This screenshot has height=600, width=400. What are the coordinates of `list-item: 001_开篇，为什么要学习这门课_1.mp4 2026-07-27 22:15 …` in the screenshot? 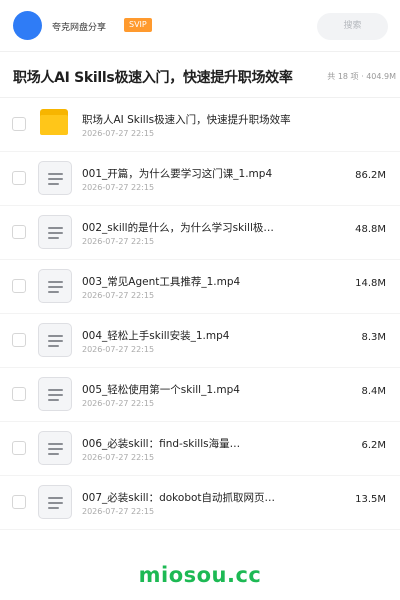 It's located at (200, 179).